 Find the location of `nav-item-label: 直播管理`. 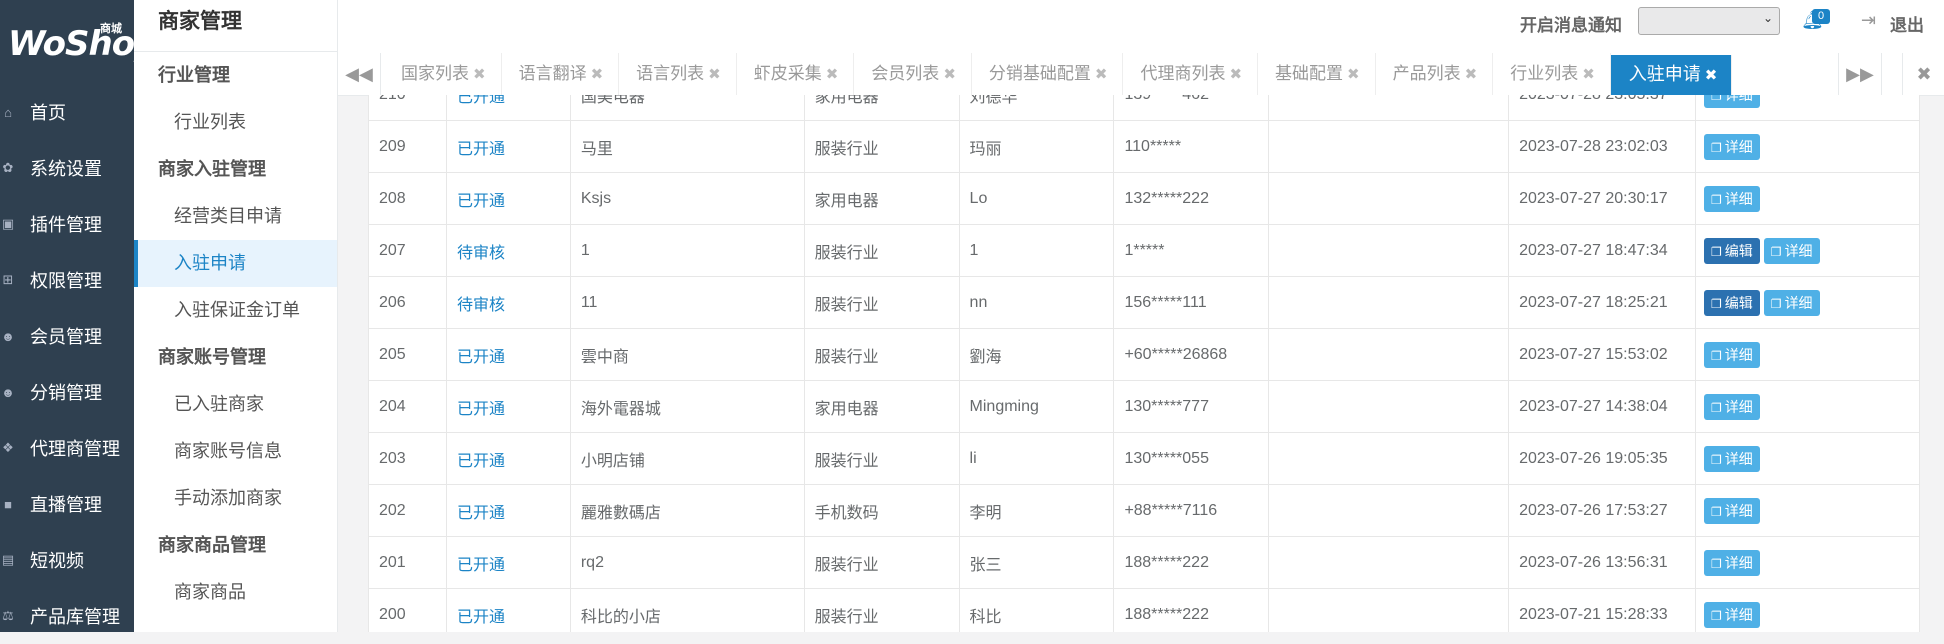

nav-item-label: 直播管理 is located at coordinates (66, 505).